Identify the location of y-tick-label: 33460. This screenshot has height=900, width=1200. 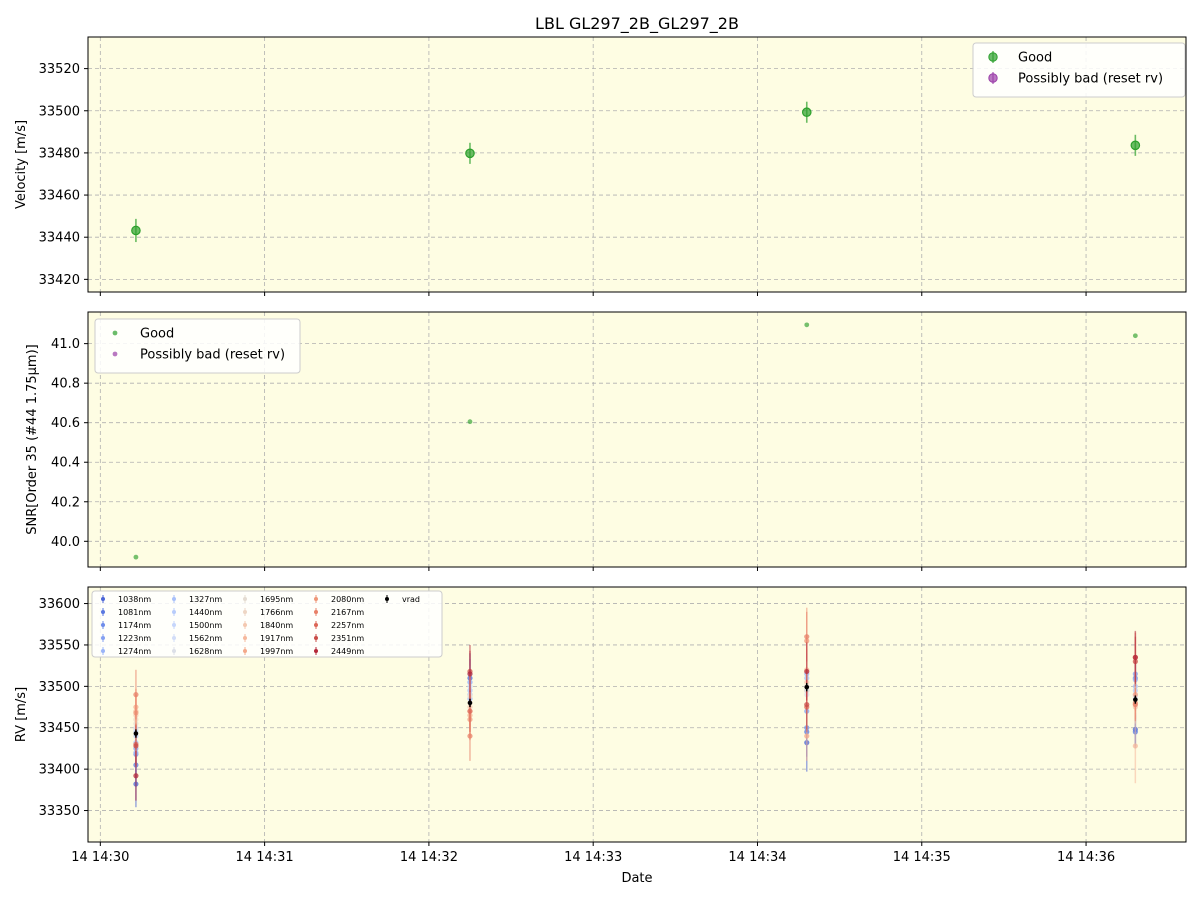
(59, 196).